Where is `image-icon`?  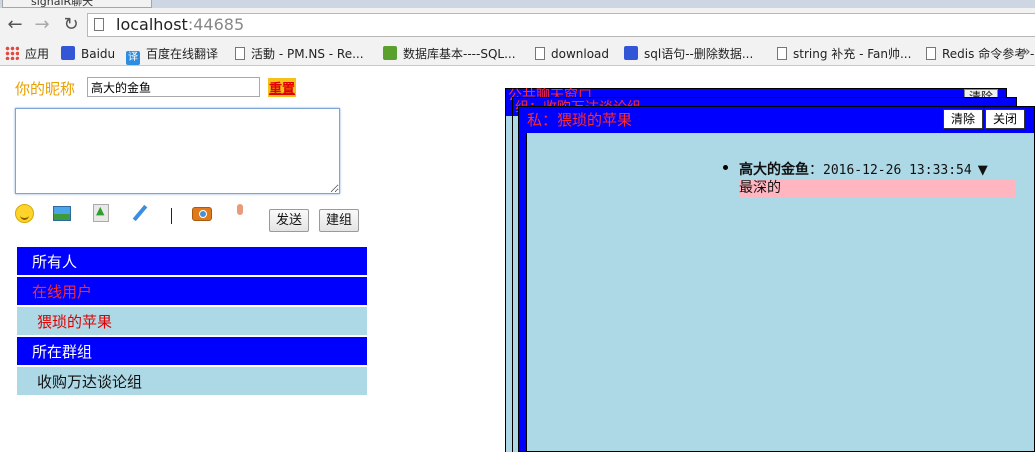 image-icon is located at coordinates (62, 213).